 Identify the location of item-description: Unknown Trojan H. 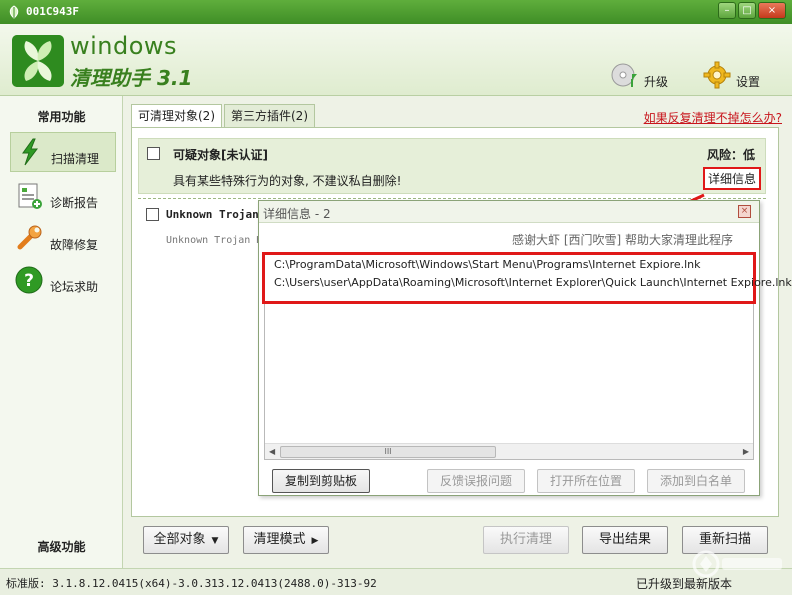
(214, 240).